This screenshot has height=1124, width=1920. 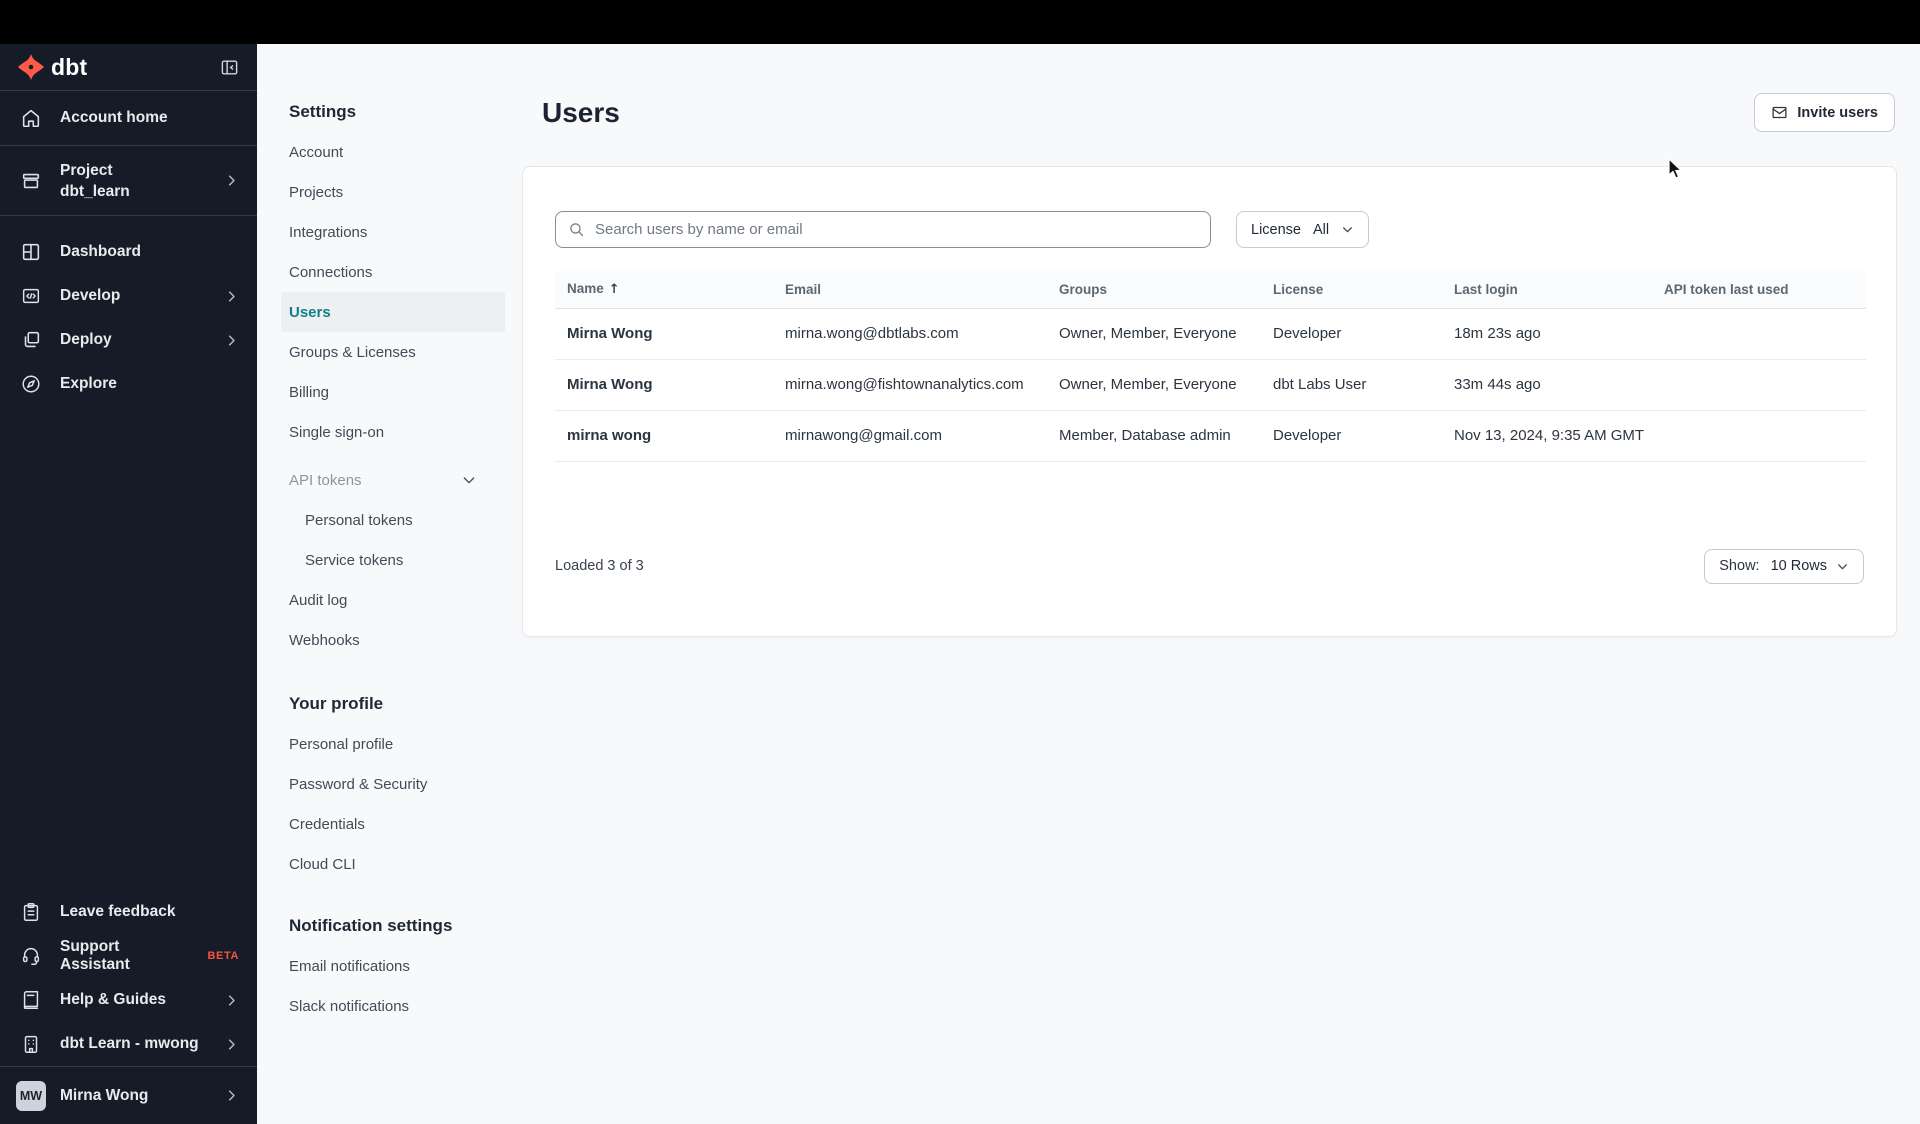 I want to click on search-input, so click(x=896, y=229).